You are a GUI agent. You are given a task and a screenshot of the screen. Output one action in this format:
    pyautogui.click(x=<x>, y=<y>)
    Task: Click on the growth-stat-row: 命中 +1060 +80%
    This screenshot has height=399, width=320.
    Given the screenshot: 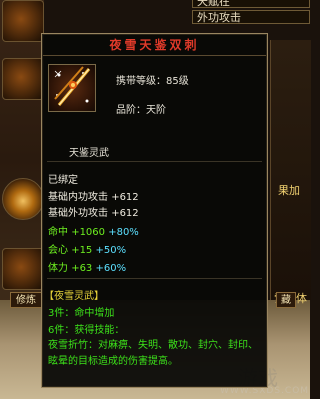 What is the action you would take?
    pyautogui.click(x=93, y=230)
    